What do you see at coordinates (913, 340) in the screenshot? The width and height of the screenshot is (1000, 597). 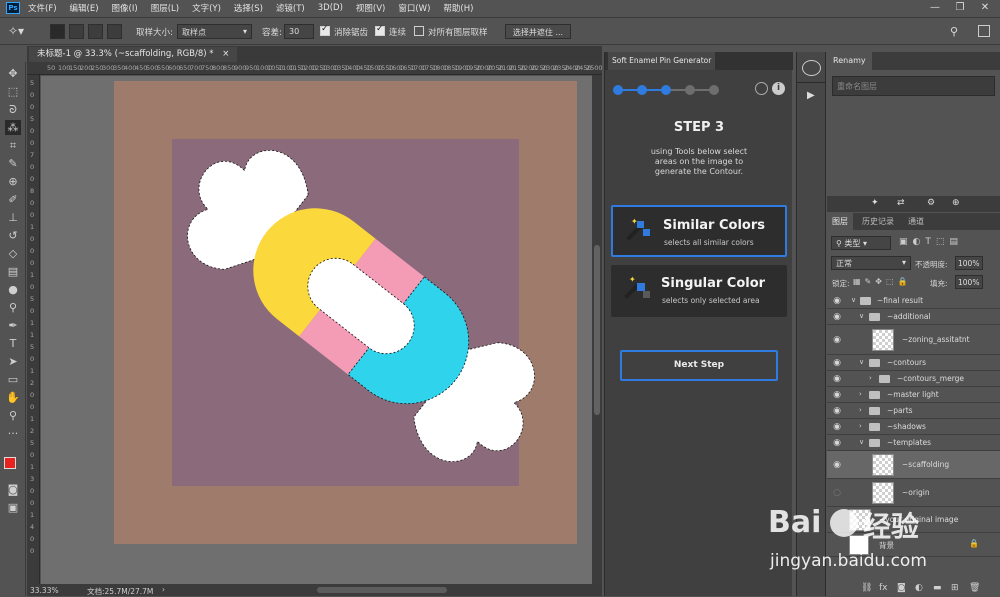 I see `layer-row-zoning-assistant: ◉ ~zoning_assitatnt` at bounding box center [913, 340].